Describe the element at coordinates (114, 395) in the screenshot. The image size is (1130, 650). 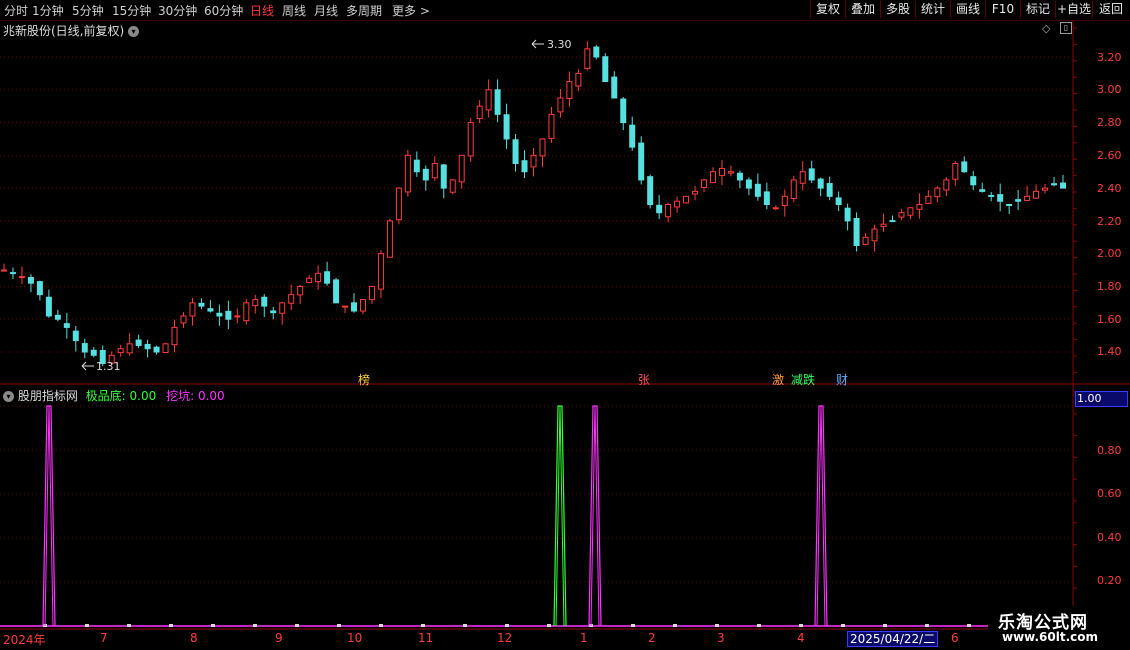
I see `indicator-title: ▾ 股朋指标网 极品底: 0.00 挖坑: 0.00` at that location.